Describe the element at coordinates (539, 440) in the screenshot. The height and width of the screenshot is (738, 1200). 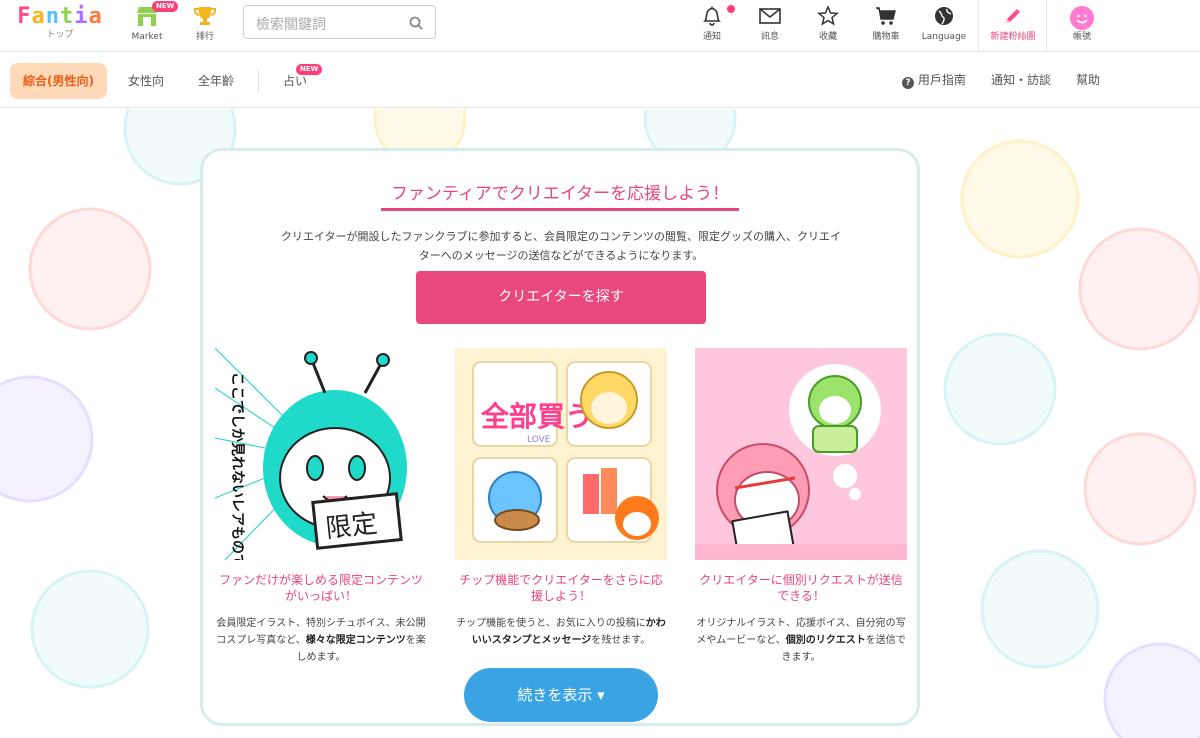
I see `love-stamp-text: LOVE` at that location.